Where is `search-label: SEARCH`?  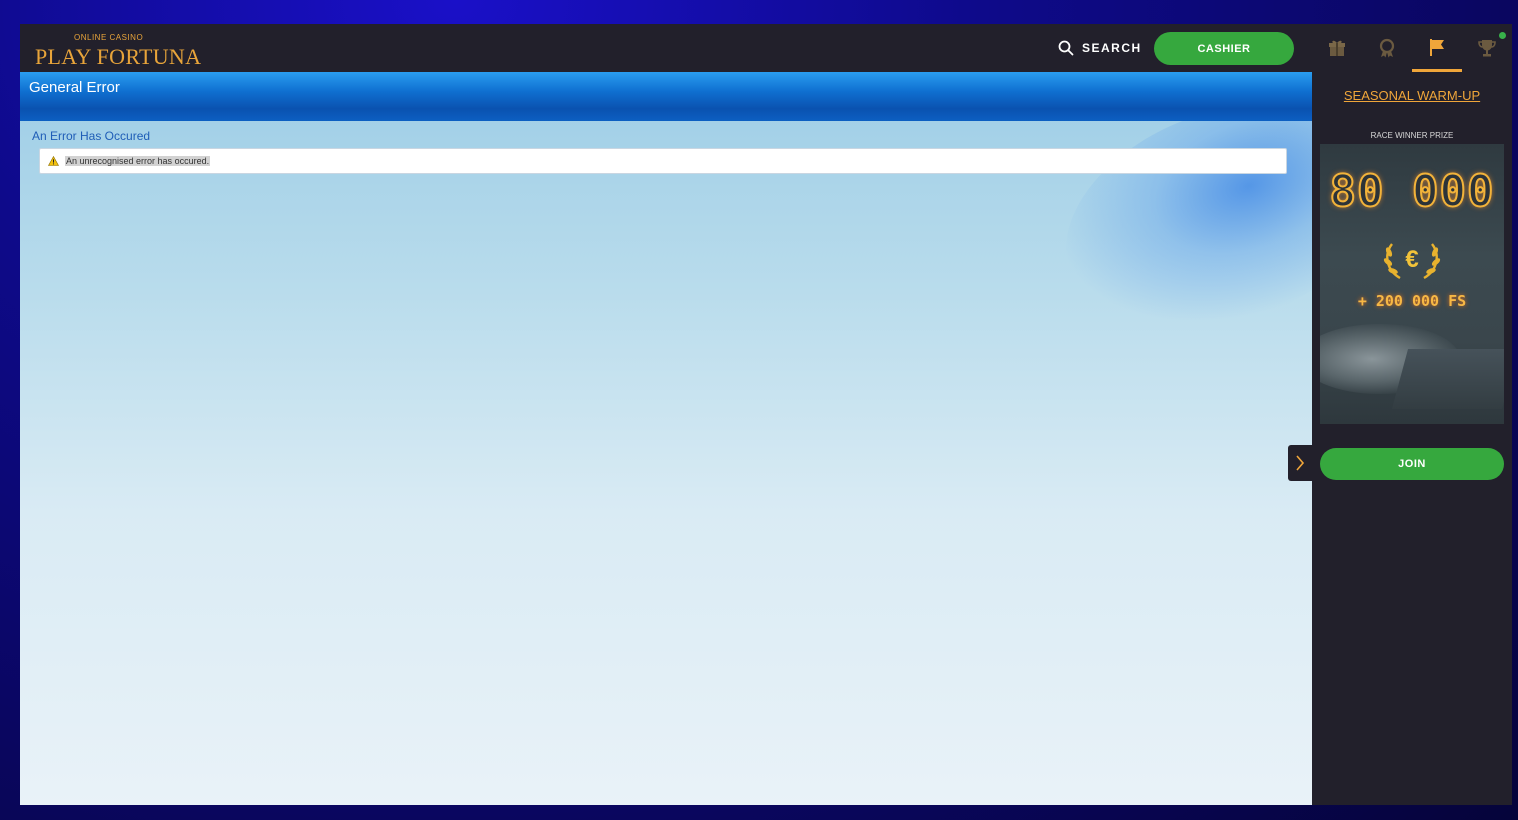 search-label: SEARCH is located at coordinates (1112, 48).